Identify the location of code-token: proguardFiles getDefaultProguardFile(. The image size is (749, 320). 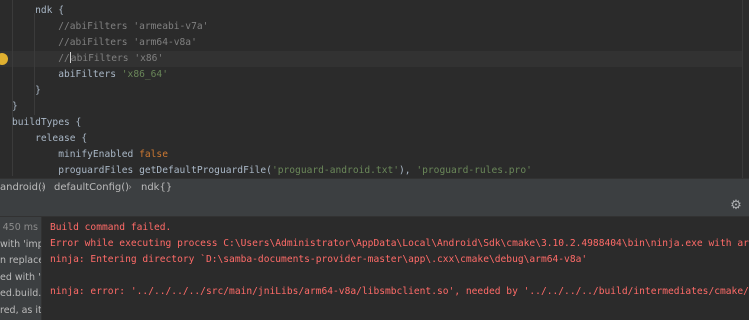
(165, 170).